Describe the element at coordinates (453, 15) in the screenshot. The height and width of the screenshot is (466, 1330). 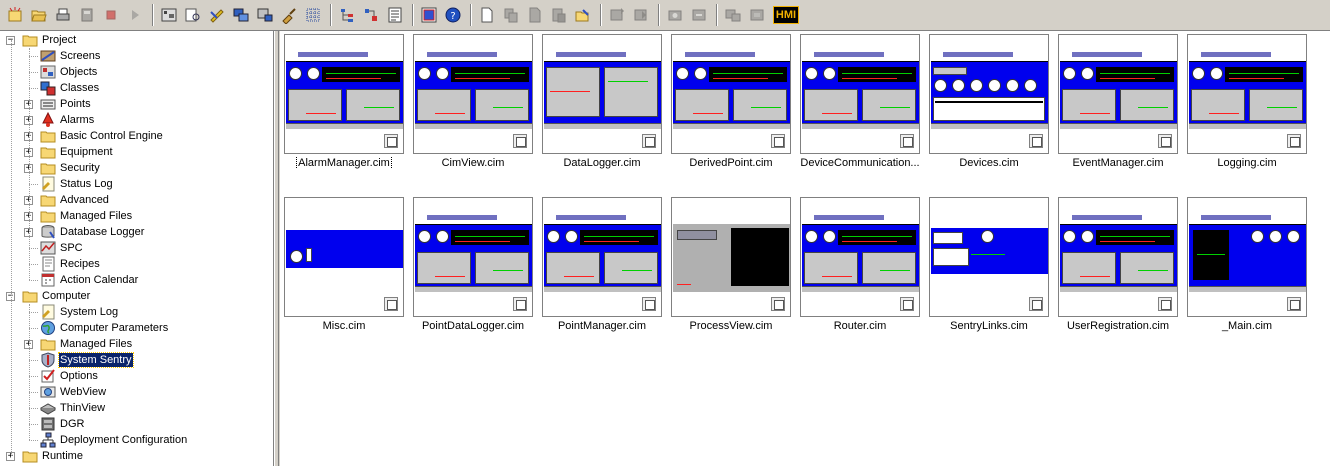
I see `help-button: ?` at that location.